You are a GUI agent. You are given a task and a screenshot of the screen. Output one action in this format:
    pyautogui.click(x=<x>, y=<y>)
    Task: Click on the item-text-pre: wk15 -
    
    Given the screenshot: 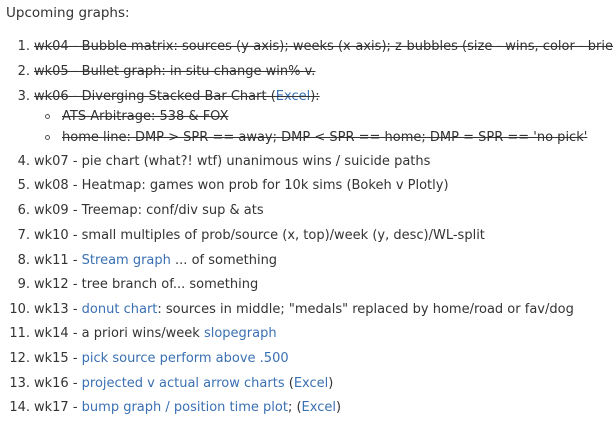 What is the action you would take?
    pyautogui.click(x=58, y=358)
    